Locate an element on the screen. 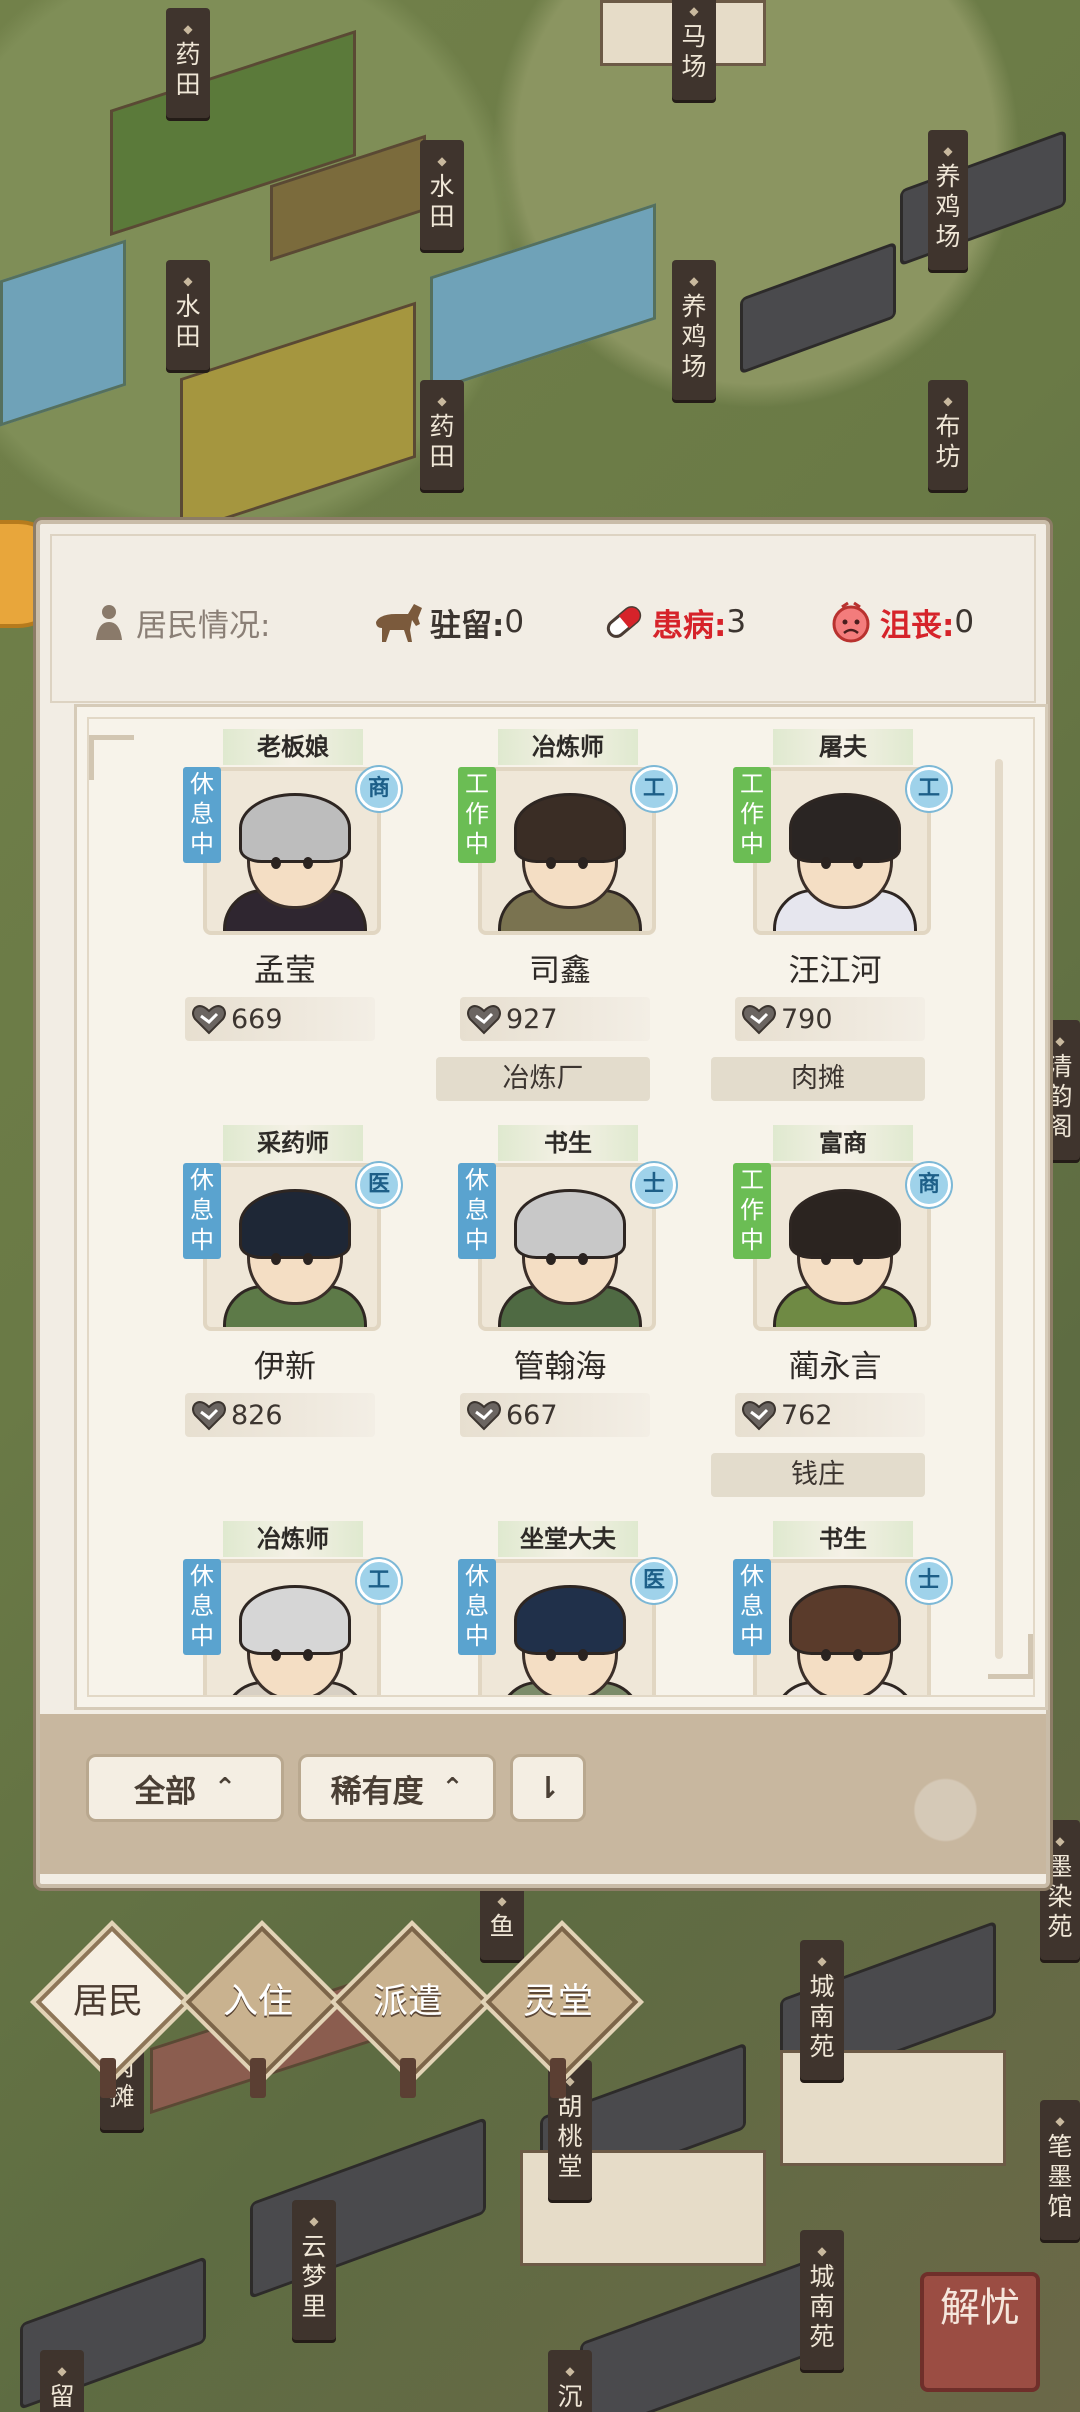  tab-dispatch: 派遣 is located at coordinates (412, 2011).